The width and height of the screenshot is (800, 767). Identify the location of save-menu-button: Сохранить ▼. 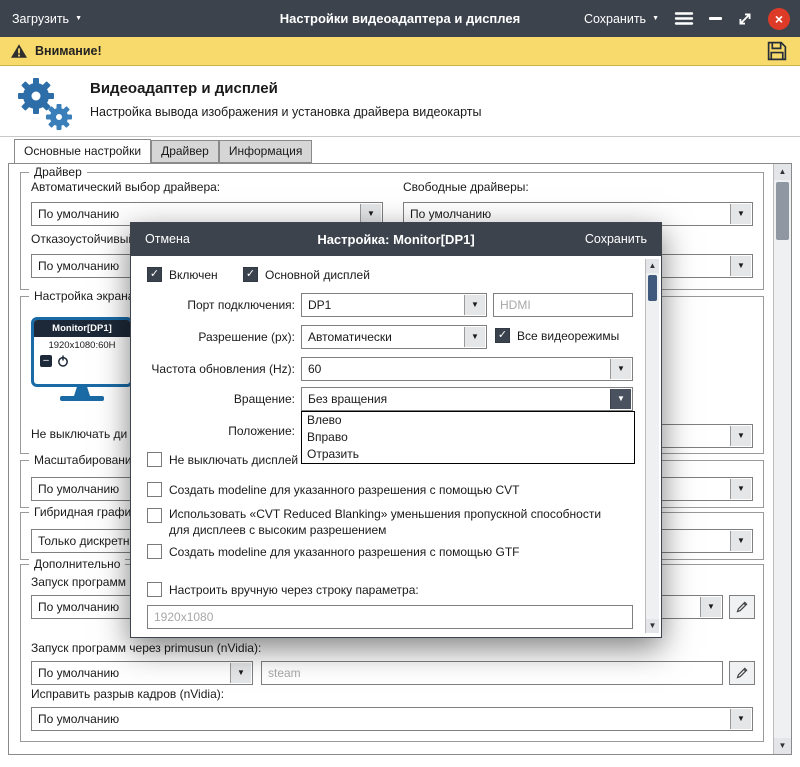
(621, 18).